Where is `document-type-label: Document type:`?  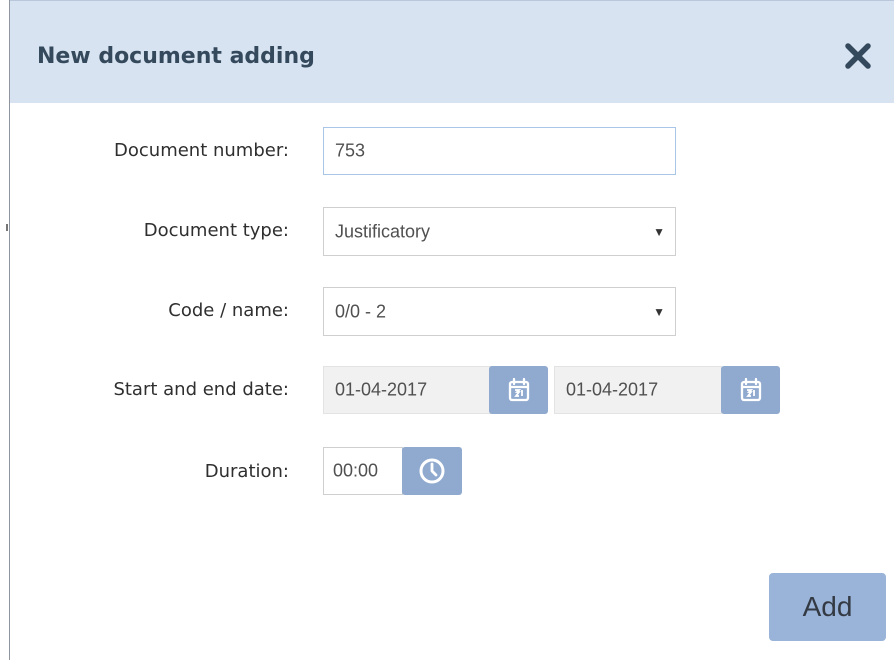 document-type-label: Document type: is located at coordinates (216, 230).